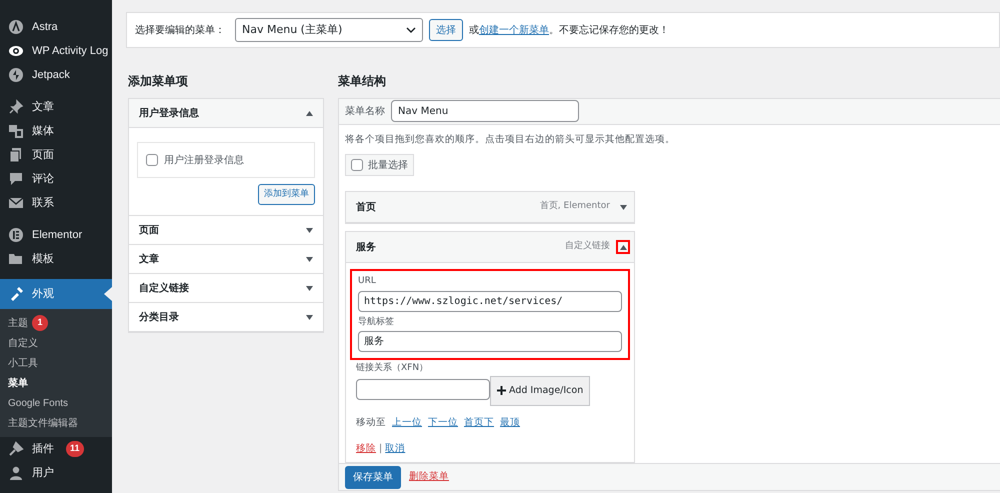  Describe the element at coordinates (16, 75) in the screenshot. I see `bolt-icon` at that location.